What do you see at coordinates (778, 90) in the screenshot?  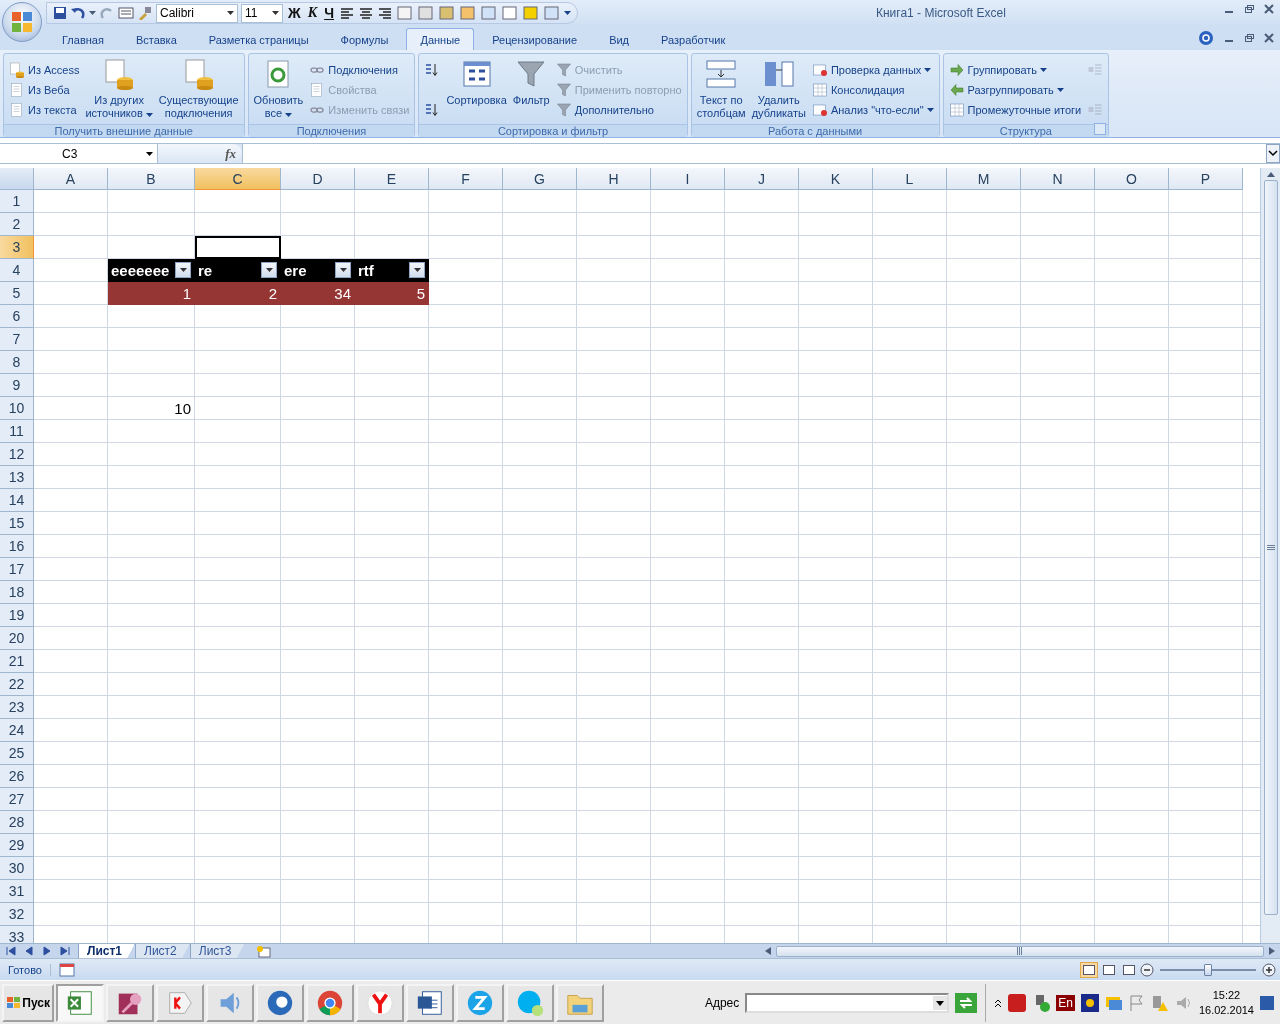 I see `ribbon-button: Удалить дубликаты` at bounding box center [778, 90].